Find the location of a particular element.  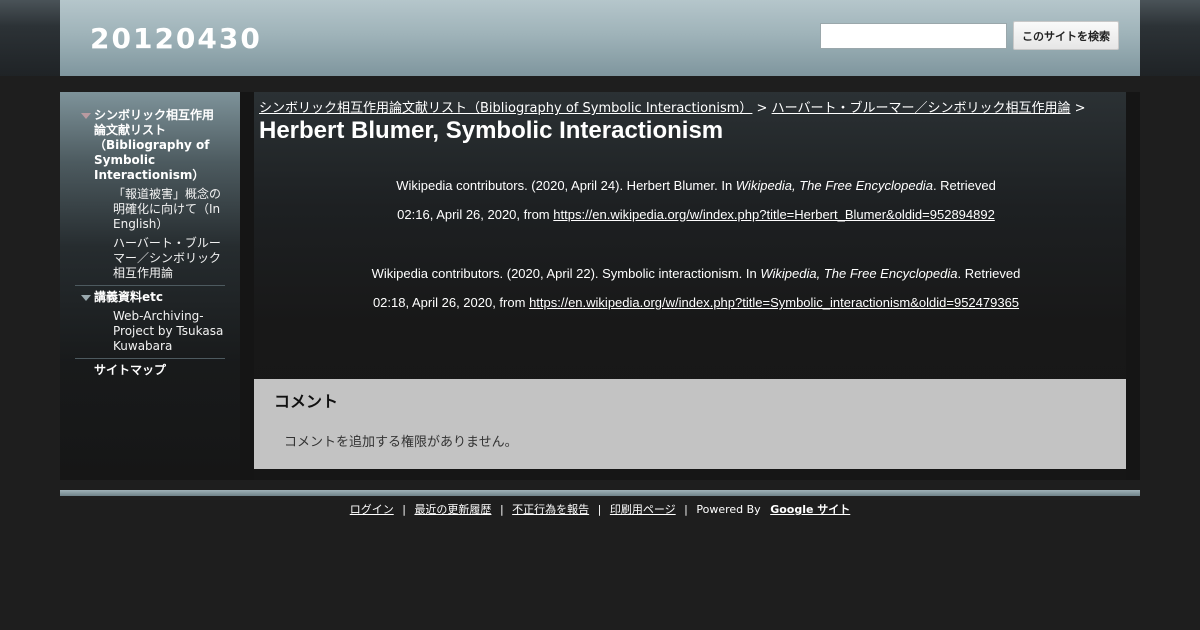

citation-text: 02:18, April 26, 2020, from is located at coordinates (451, 302).